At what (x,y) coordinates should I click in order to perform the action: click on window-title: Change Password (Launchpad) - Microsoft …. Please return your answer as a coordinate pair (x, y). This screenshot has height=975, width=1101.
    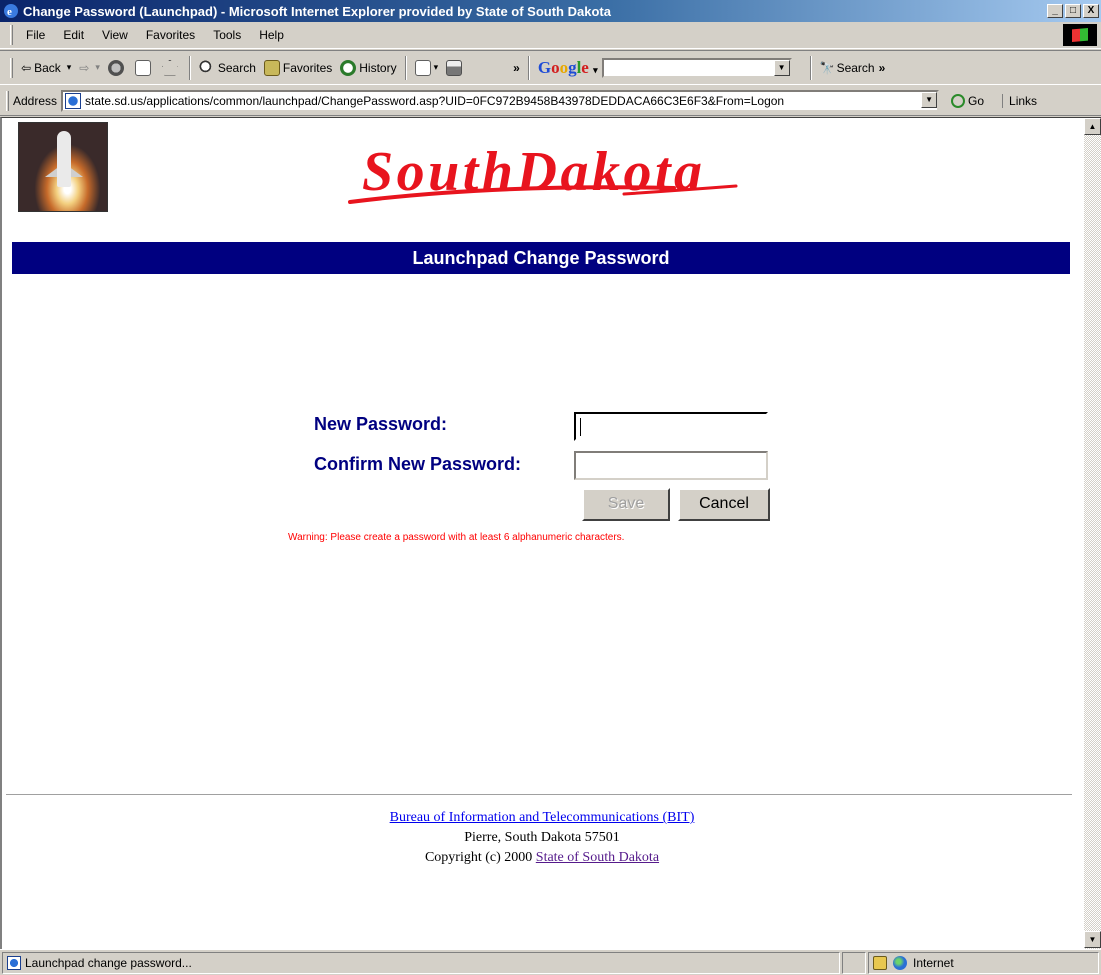
    Looking at the image, I should click on (317, 11).